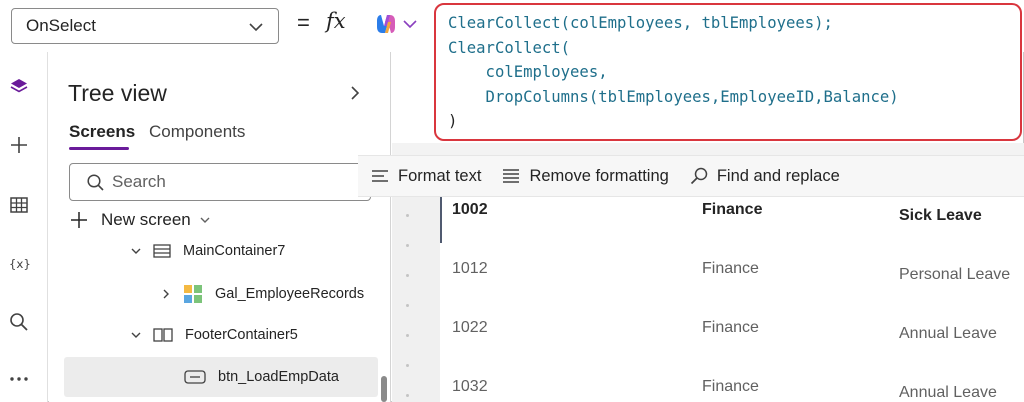  I want to click on layers-icon, so click(19, 87).